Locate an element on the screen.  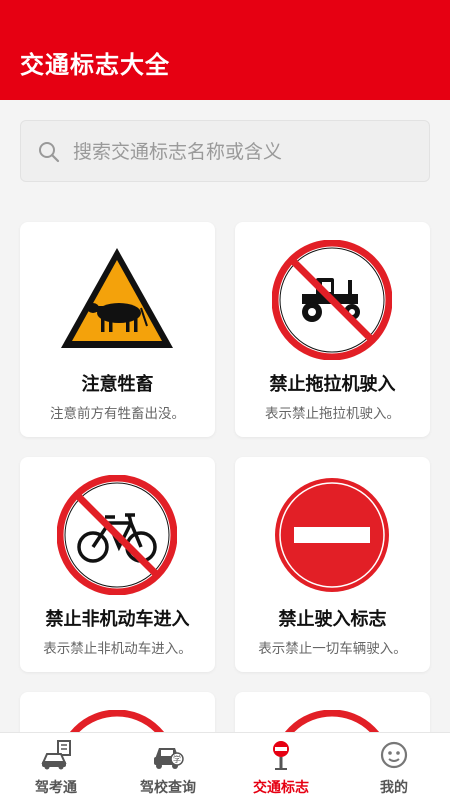
sign-desc: 表示禁止非机动车进入。 is located at coordinates (117, 649).